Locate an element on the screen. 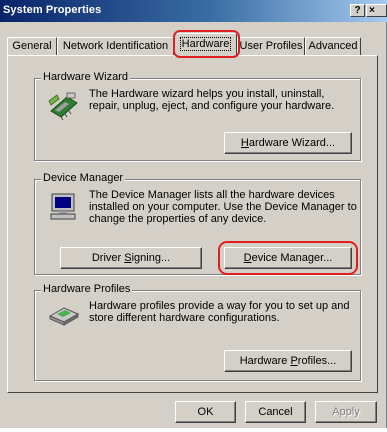 The image size is (387, 432). button-mnemonic: D is located at coordinates (247, 258).